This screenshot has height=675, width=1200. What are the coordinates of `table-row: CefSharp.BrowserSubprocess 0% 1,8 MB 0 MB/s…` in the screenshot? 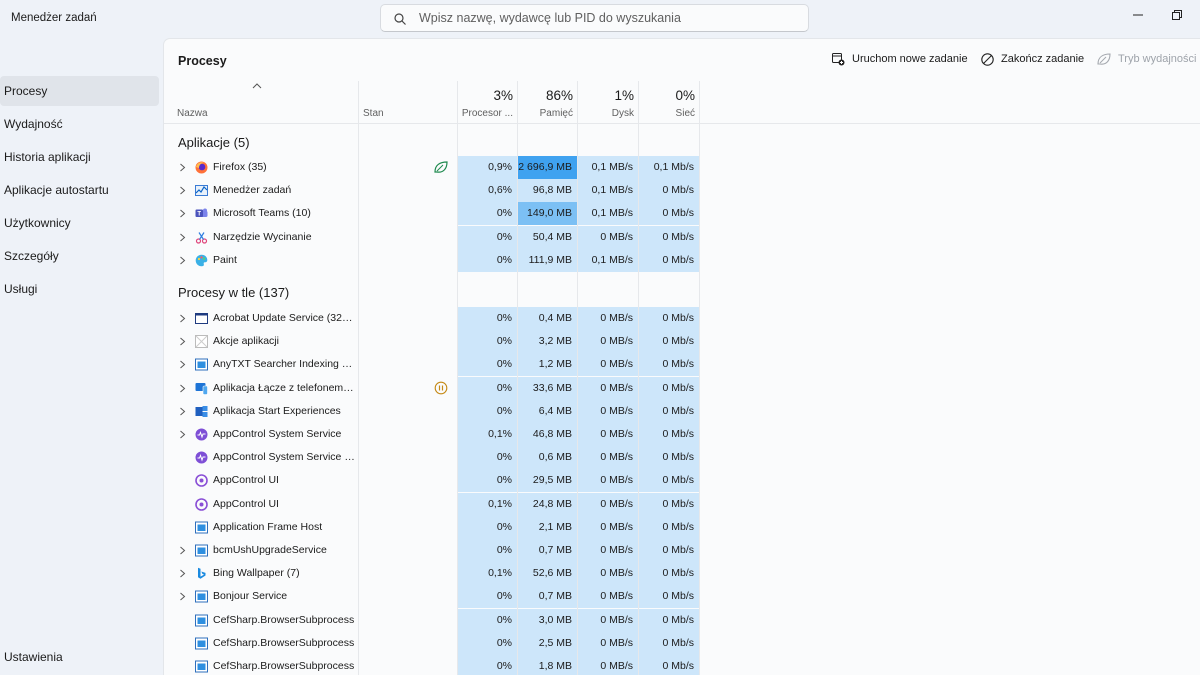 It's located at (432, 665).